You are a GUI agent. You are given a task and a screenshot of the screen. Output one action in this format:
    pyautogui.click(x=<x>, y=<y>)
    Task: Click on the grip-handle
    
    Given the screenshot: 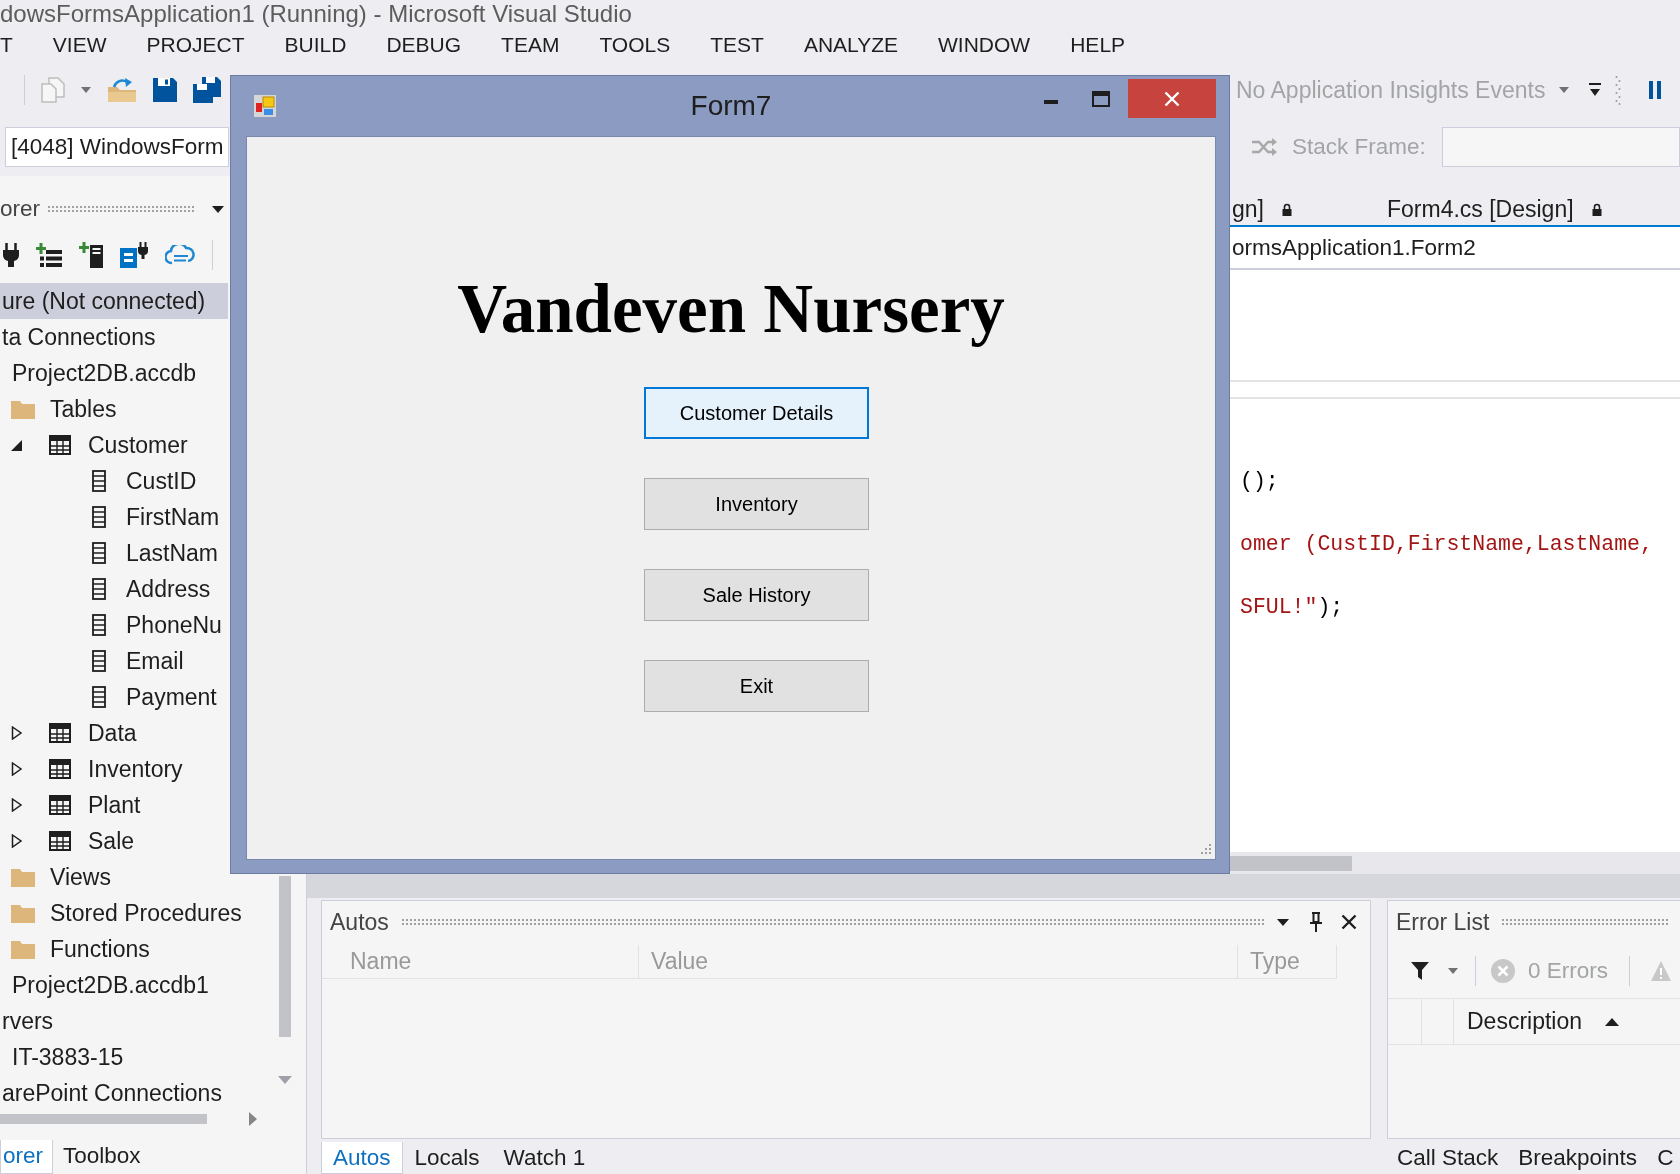 What is the action you would take?
    pyautogui.click(x=121, y=209)
    